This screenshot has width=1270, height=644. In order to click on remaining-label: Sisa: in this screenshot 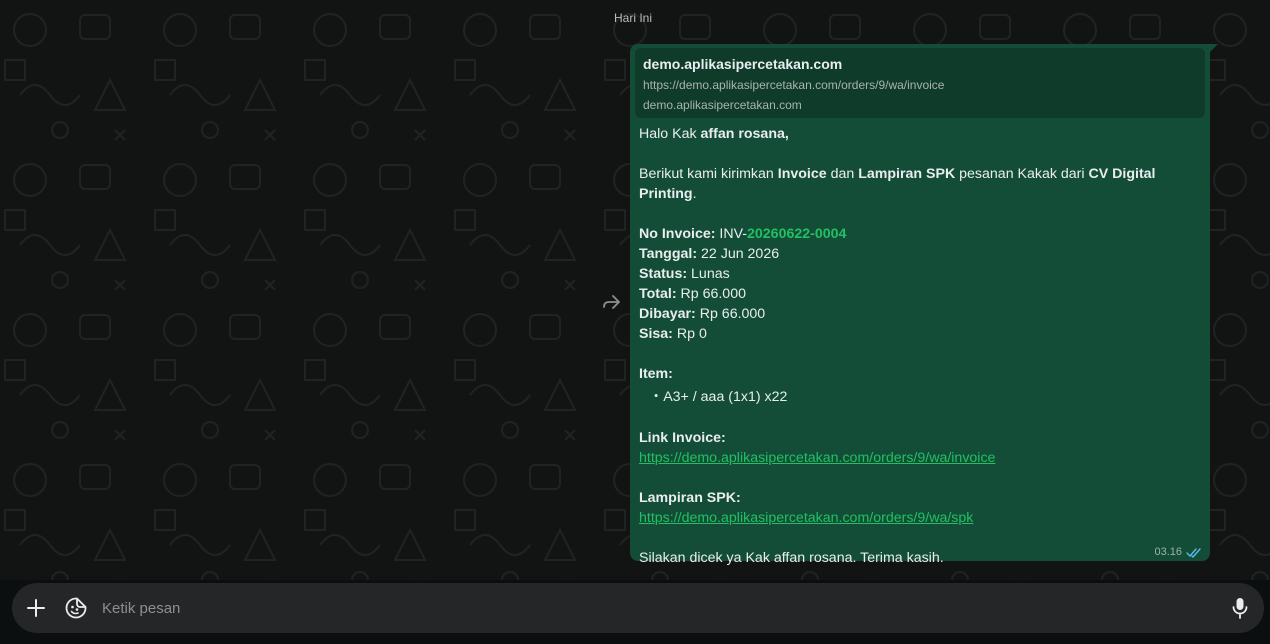, I will do `click(656, 334)`.